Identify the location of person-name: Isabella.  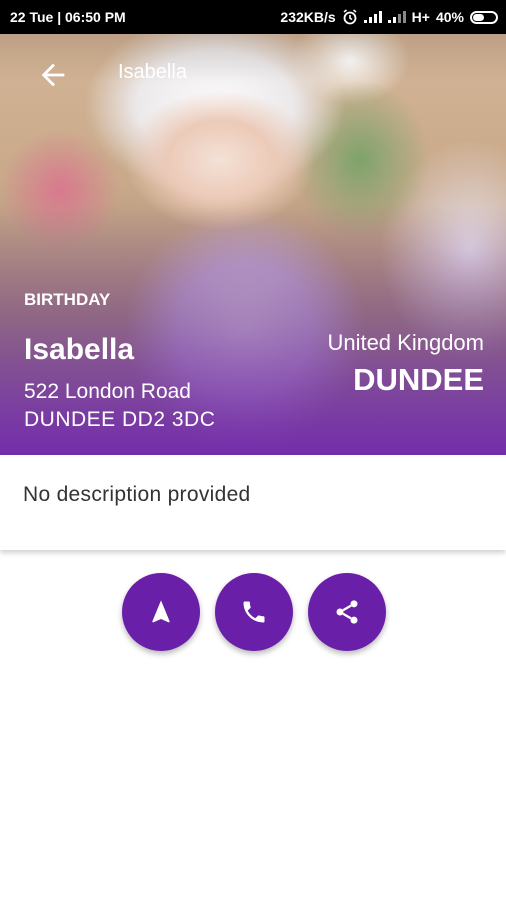
(79, 349).